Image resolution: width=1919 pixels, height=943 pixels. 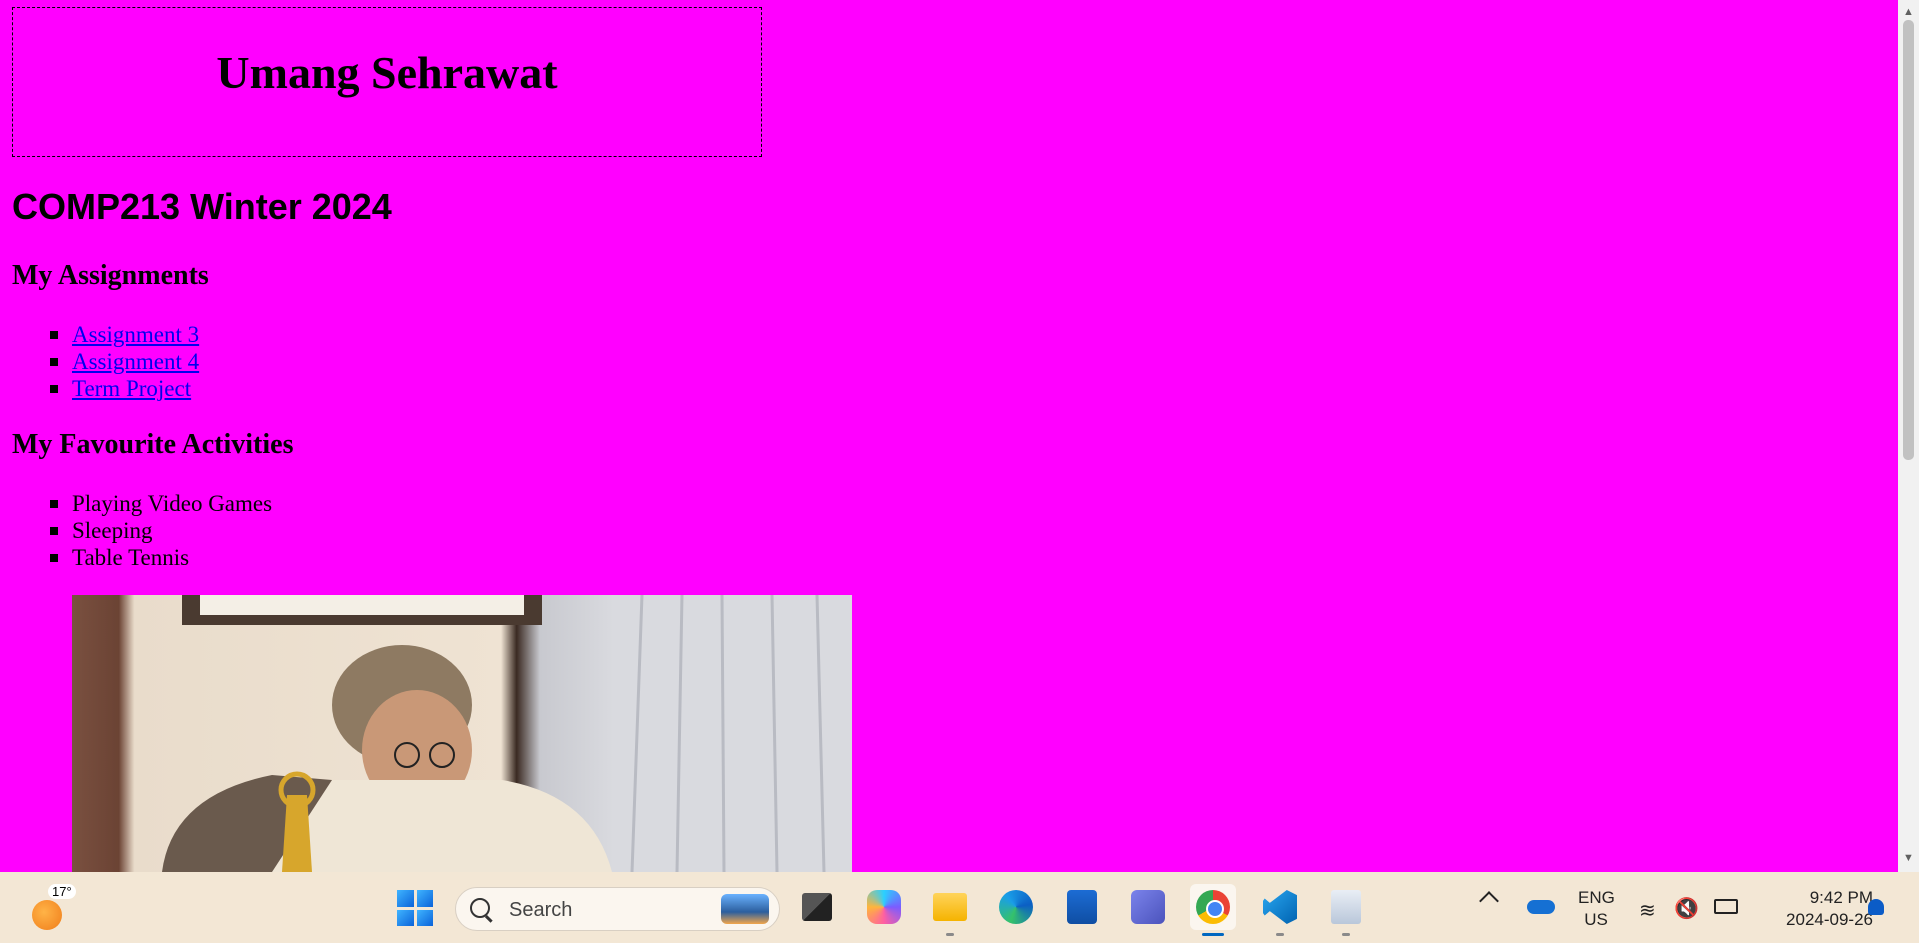 I want to click on picture-frame-inner, so click(x=362, y=605).